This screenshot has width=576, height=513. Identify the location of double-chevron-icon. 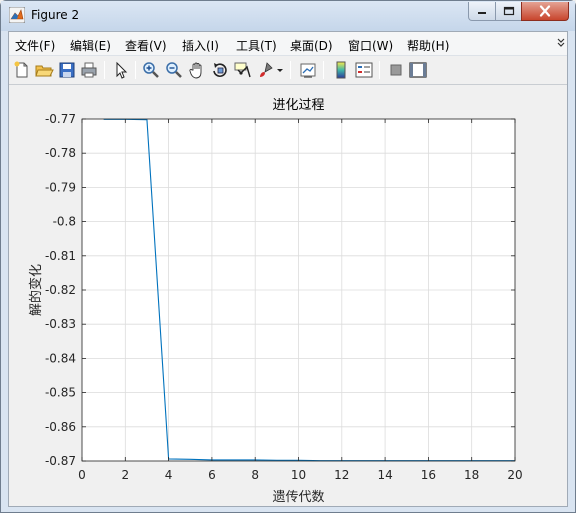
(561, 43).